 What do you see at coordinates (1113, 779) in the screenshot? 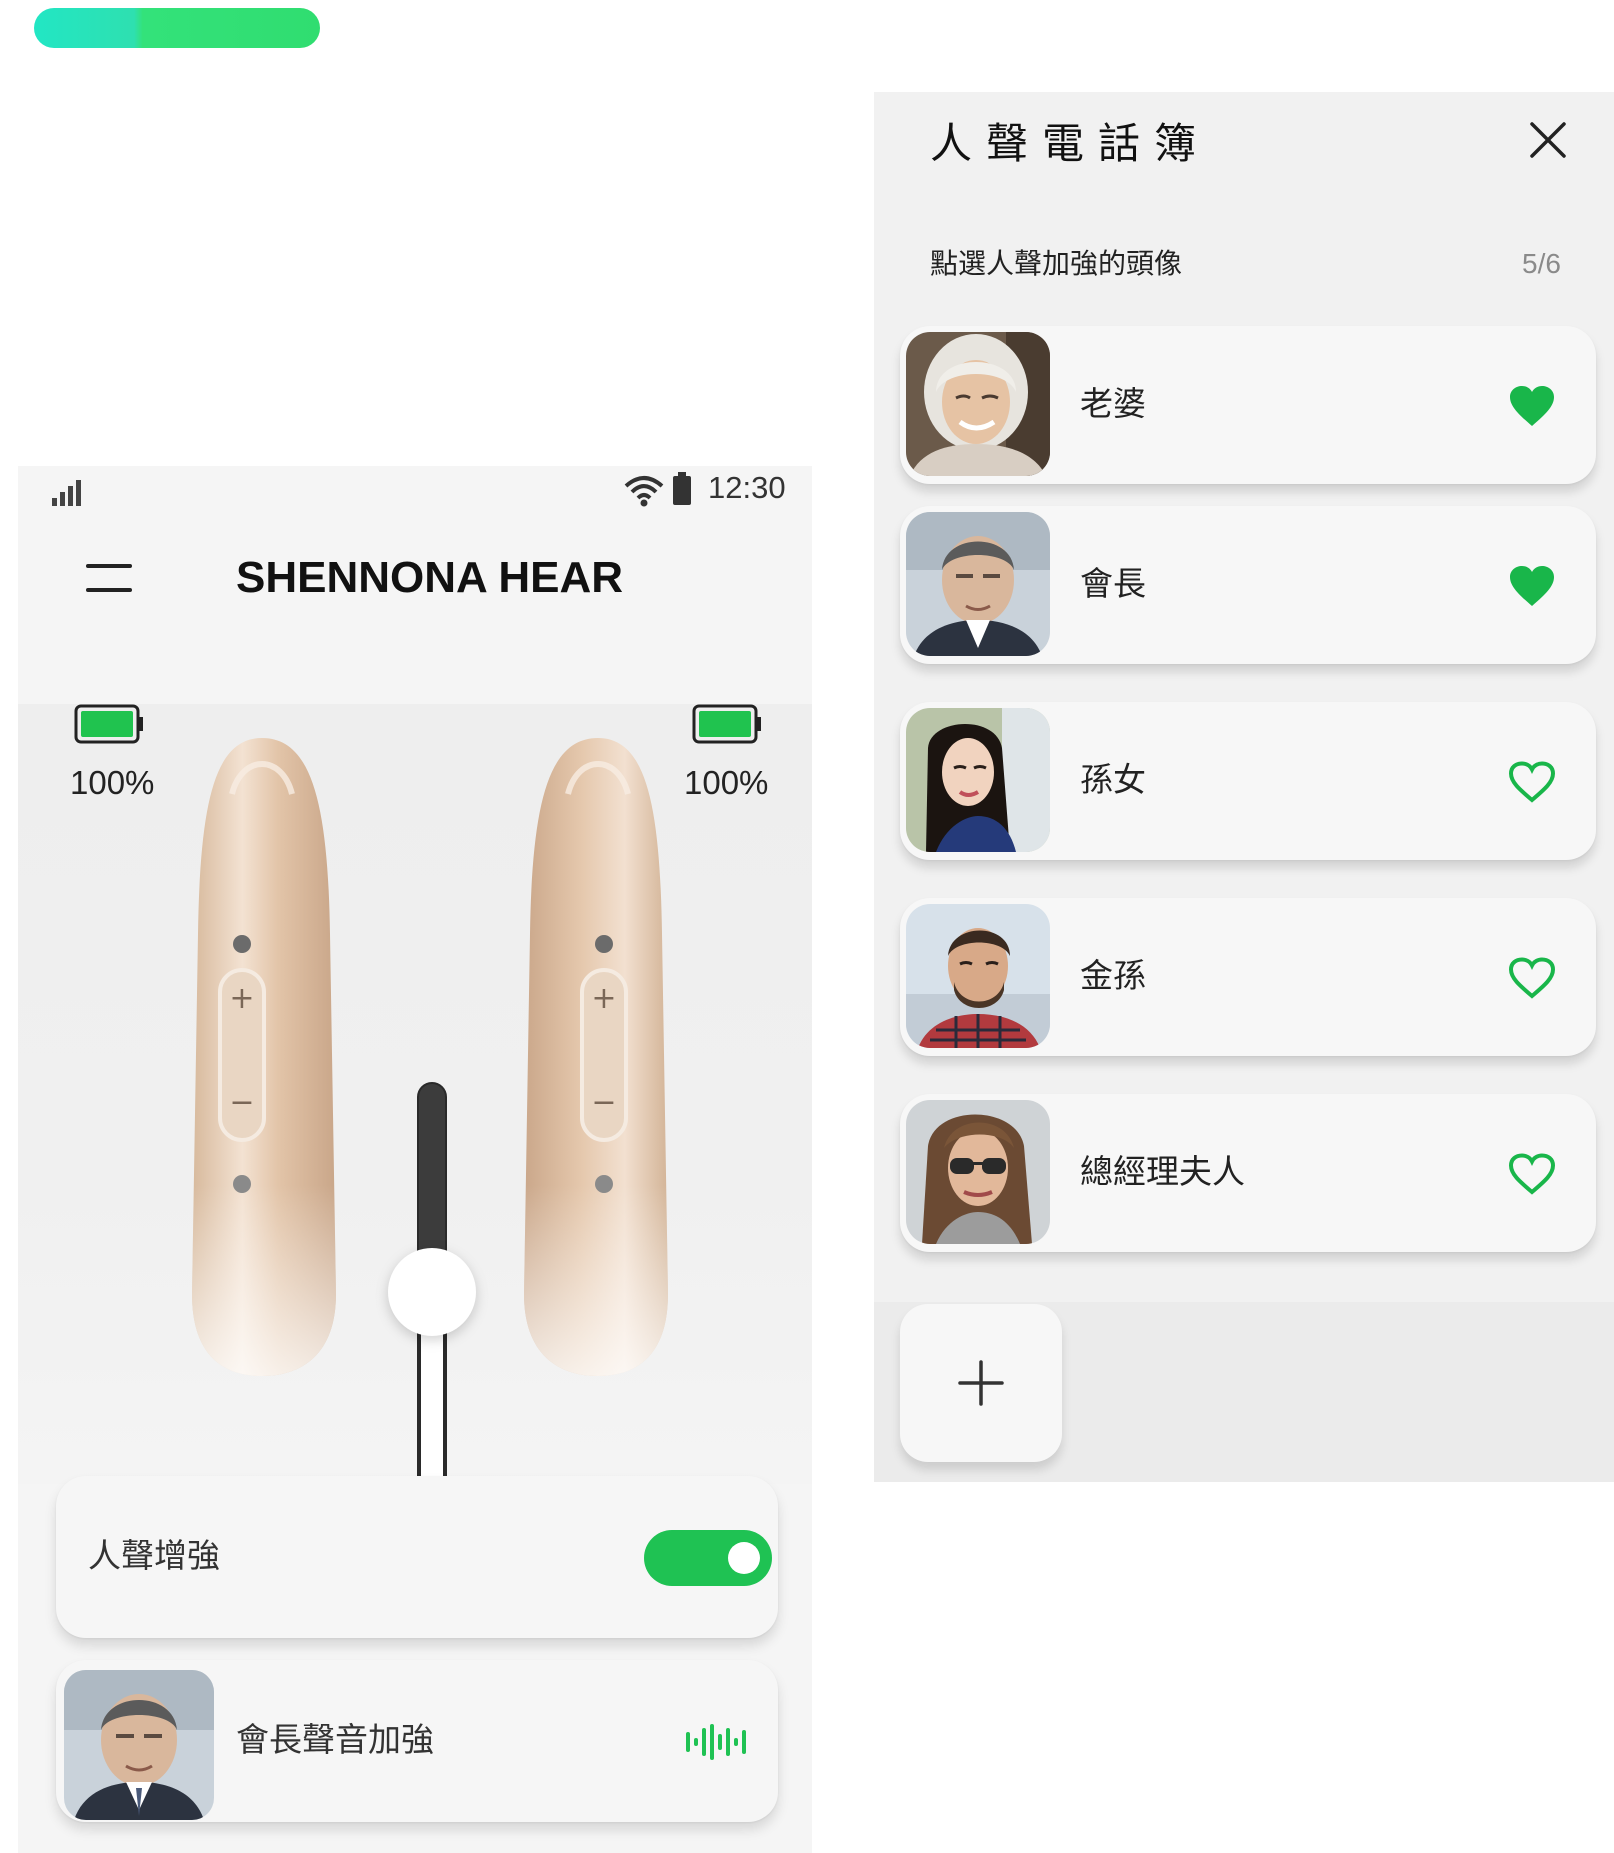
I see `contact-name: 孫女` at bounding box center [1113, 779].